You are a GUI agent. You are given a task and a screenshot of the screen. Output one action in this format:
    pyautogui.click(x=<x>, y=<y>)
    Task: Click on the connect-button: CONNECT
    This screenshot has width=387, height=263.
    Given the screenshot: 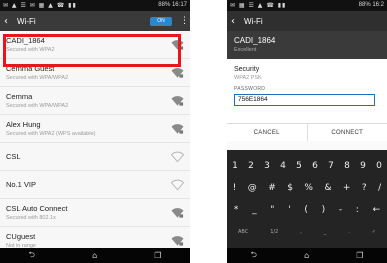 What is the action you would take?
    pyautogui.click(x=346, y=132)
    